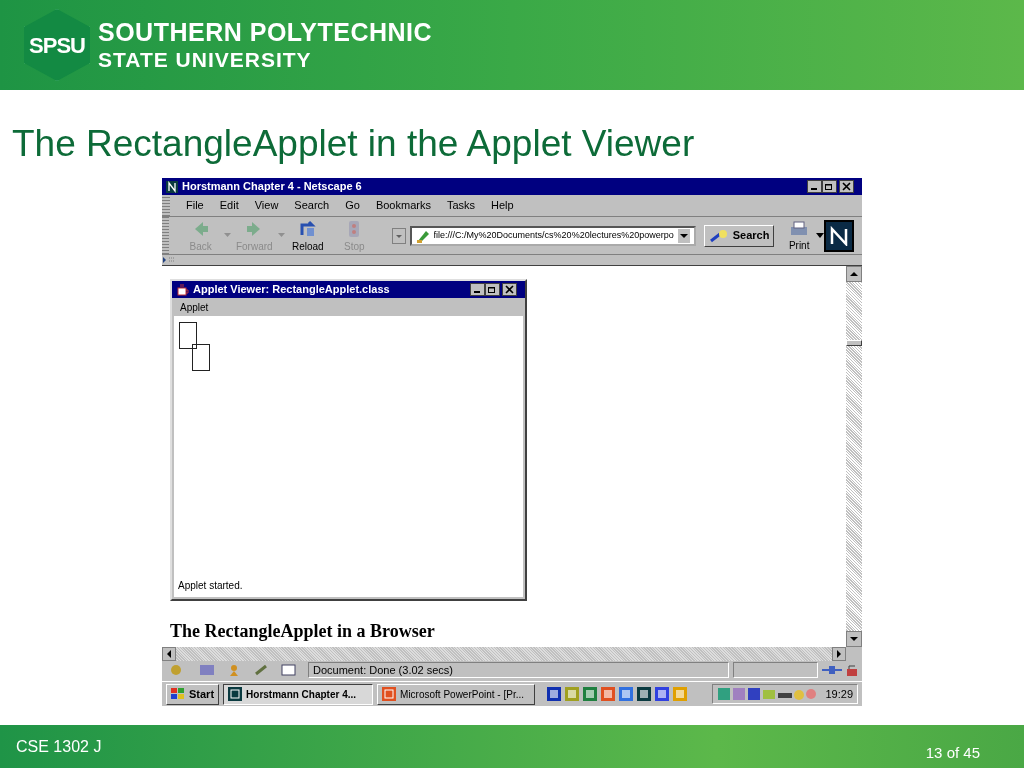  I want to click on page-number: 13 of 45, so click(952, 753).